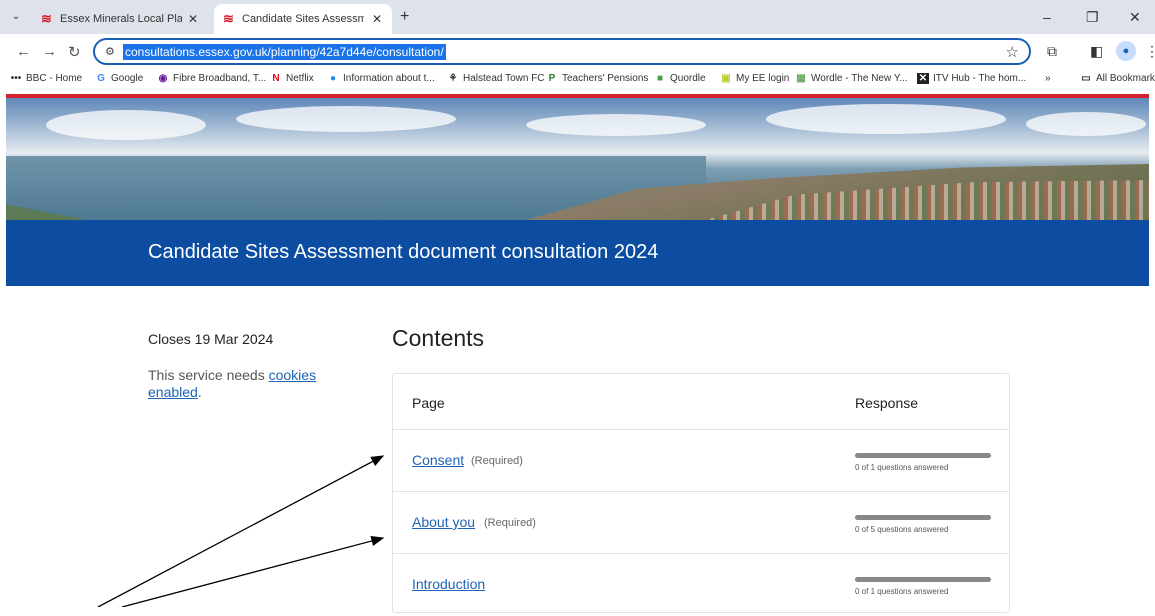  I want to click on arrow-to-about-you, so click(253, 571).